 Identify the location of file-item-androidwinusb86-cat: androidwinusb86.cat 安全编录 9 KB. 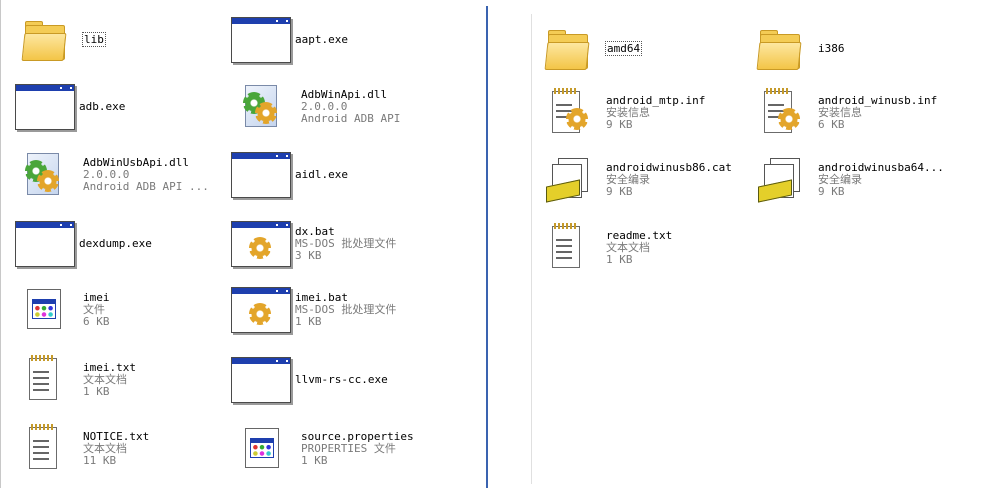
(637, 180).